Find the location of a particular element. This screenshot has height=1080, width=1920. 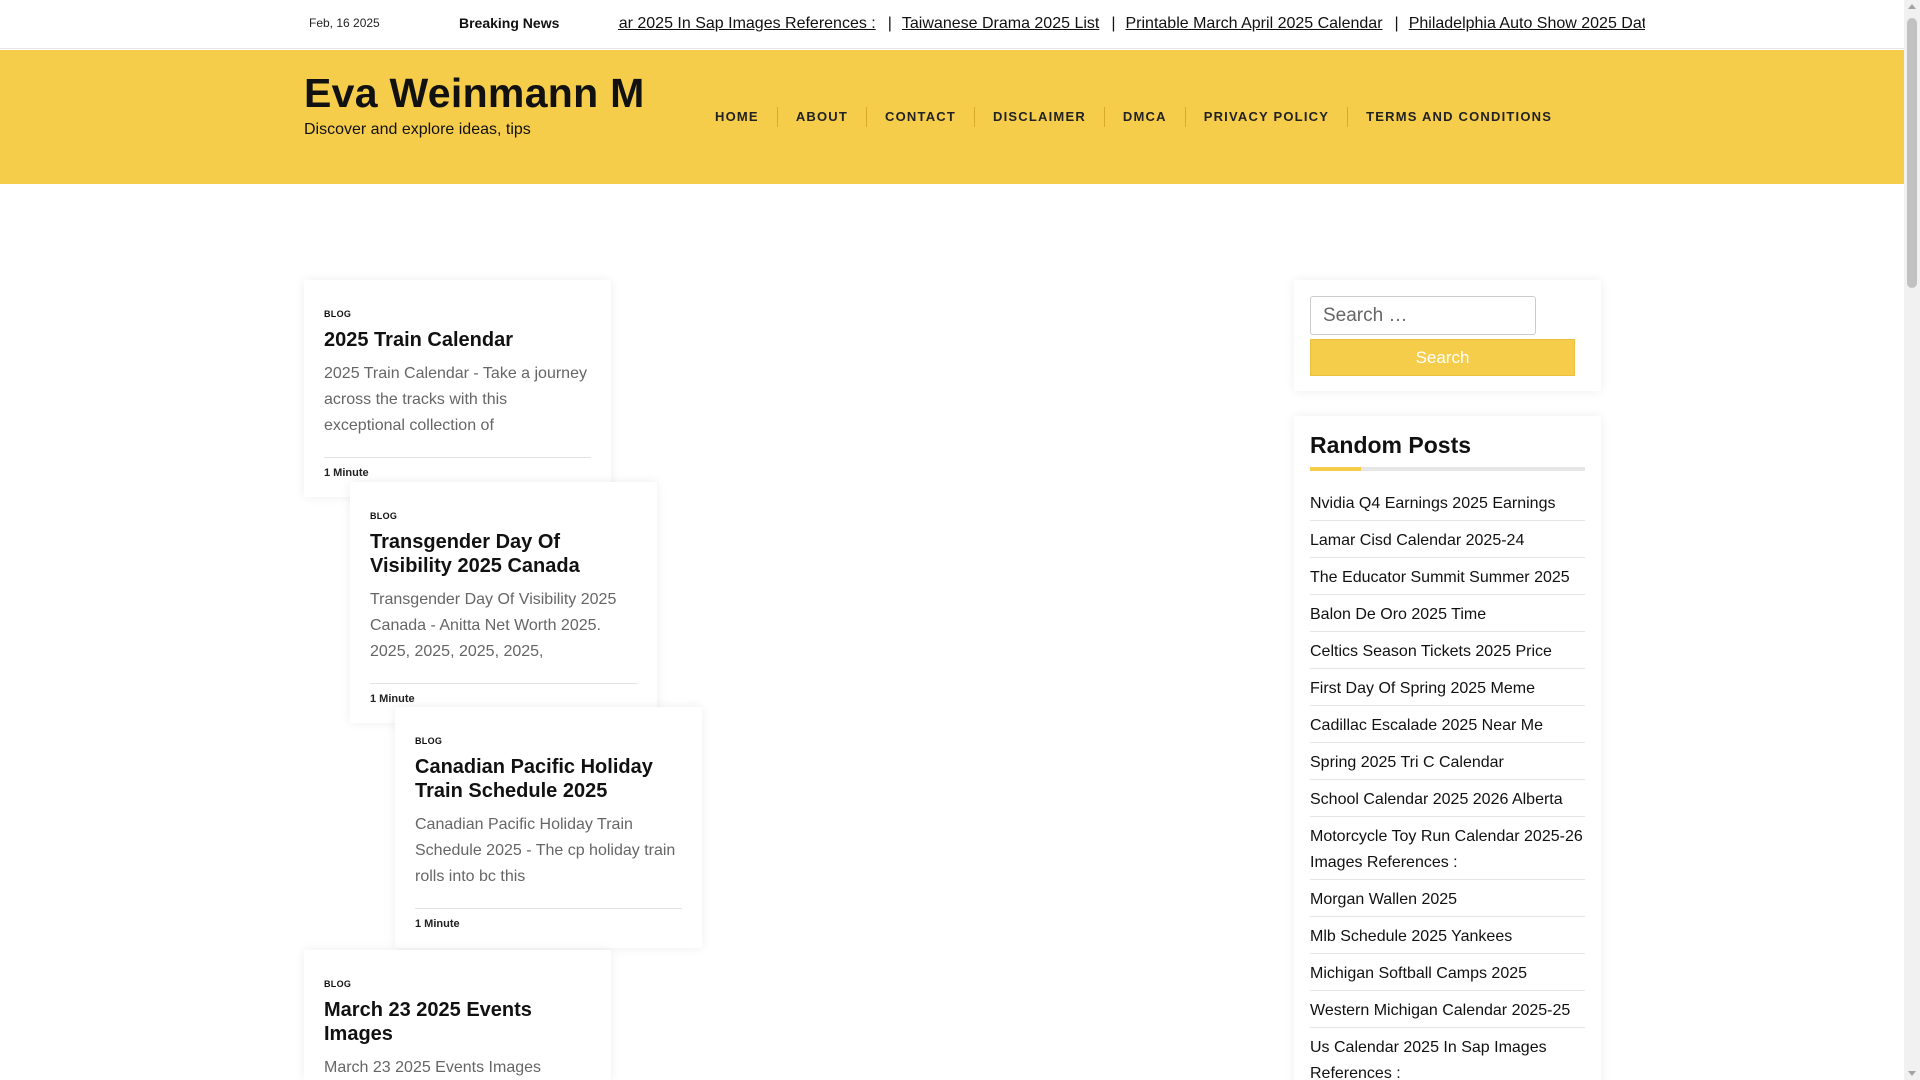

search-button: Search is located at coordinates (1442, 357).